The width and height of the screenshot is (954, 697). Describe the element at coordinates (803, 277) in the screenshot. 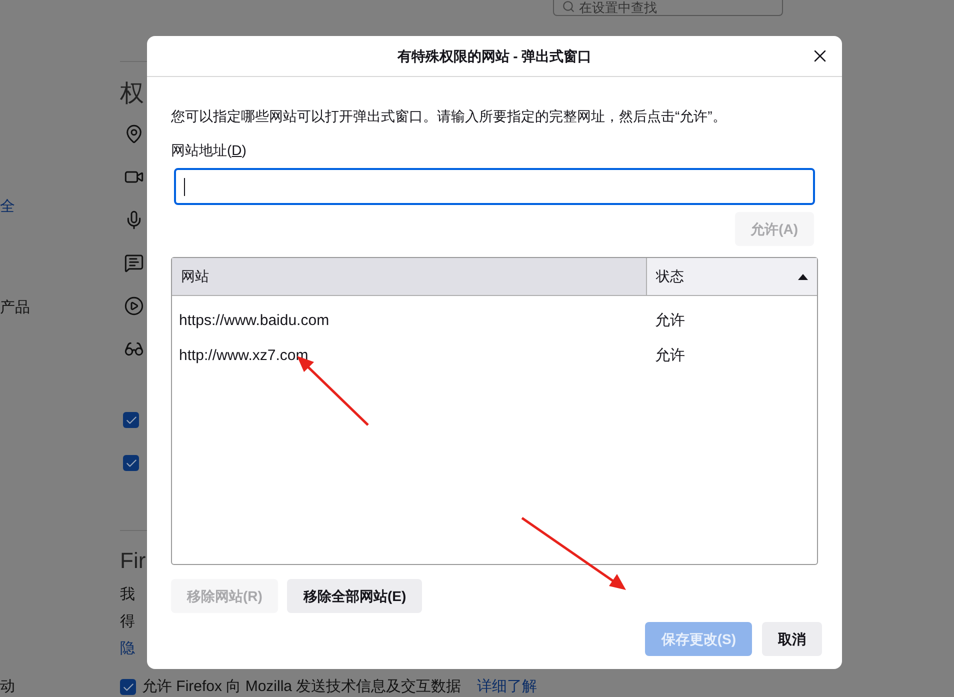

I see `sort-ascending-icon` at that location.